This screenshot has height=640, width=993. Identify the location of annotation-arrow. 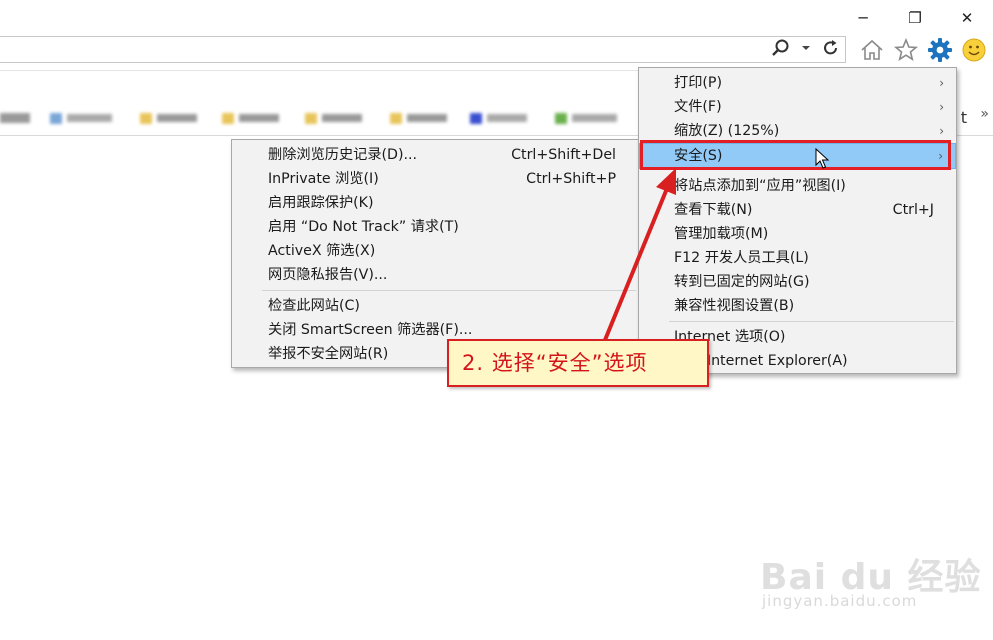
(639, 254).